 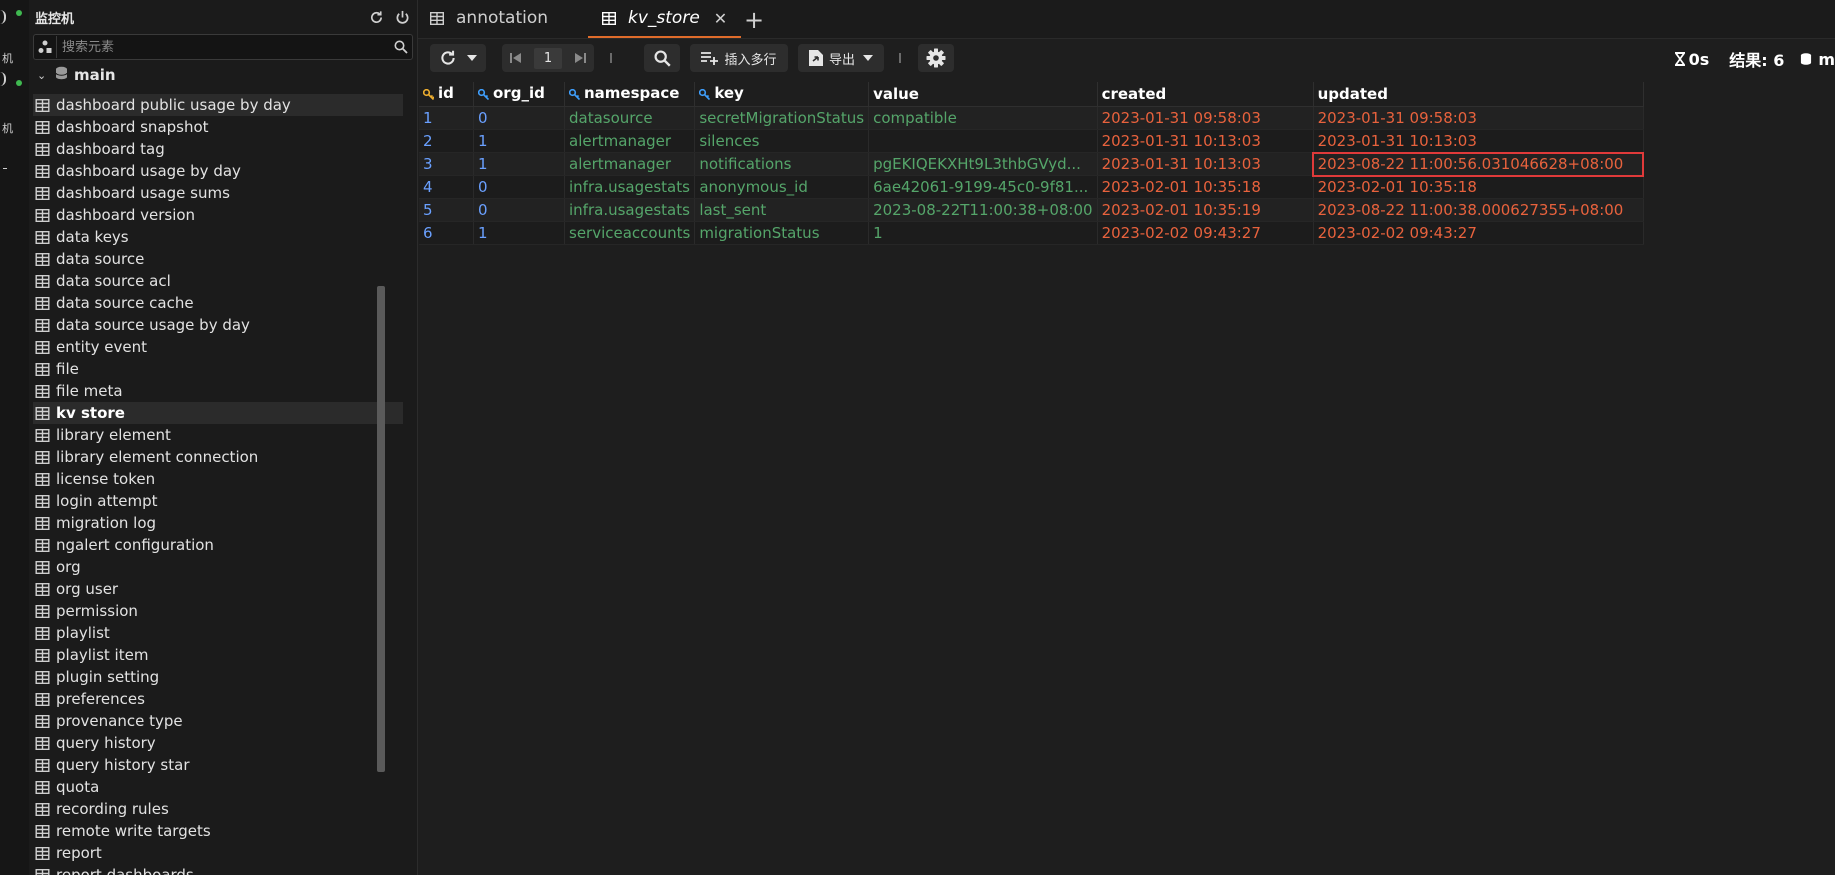 What do you see at coordinates (983, 210) in the screenshot?
I see `cell-value: 2023-08-22T11:00:38+08:00` at bounding box center [983, 210].